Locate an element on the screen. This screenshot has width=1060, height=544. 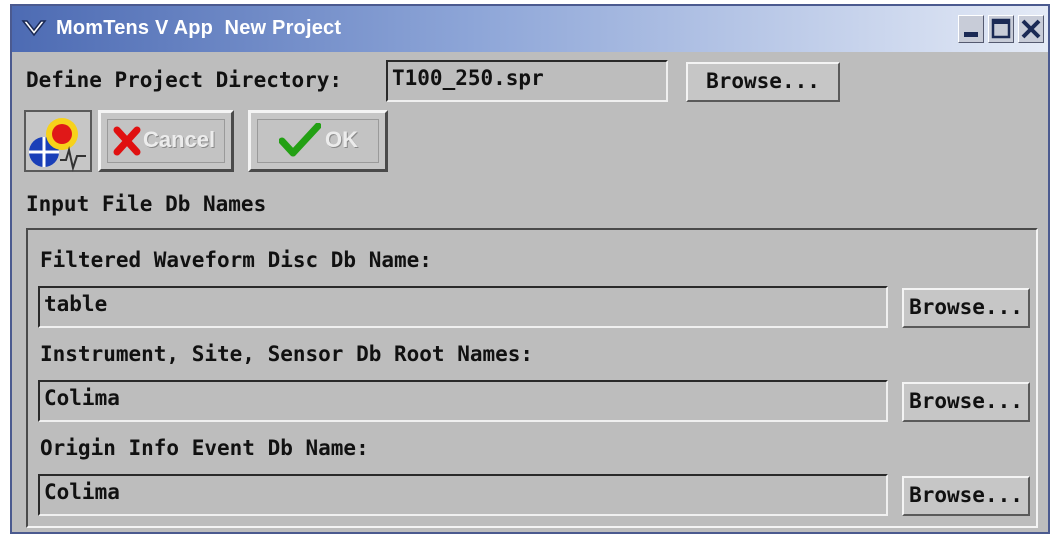
window-menu-icon is located at coordinates (34, 29).